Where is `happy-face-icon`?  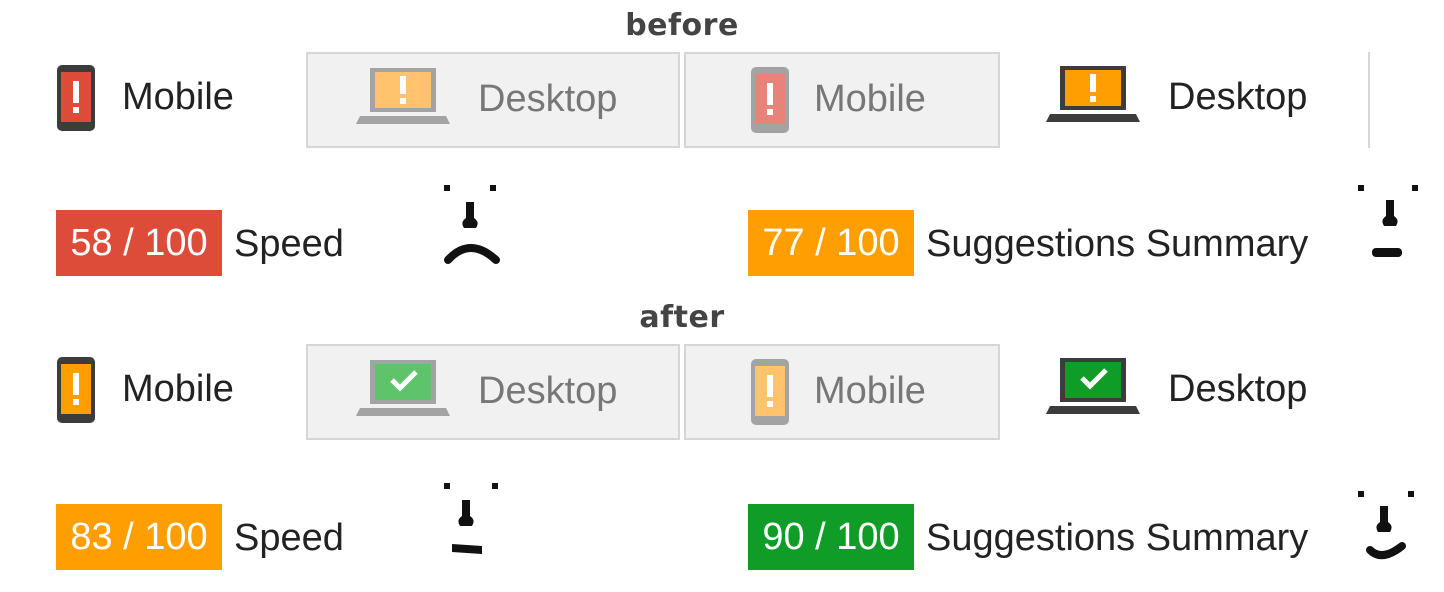
happy-face-icon is located at coordinates (1386, 525).